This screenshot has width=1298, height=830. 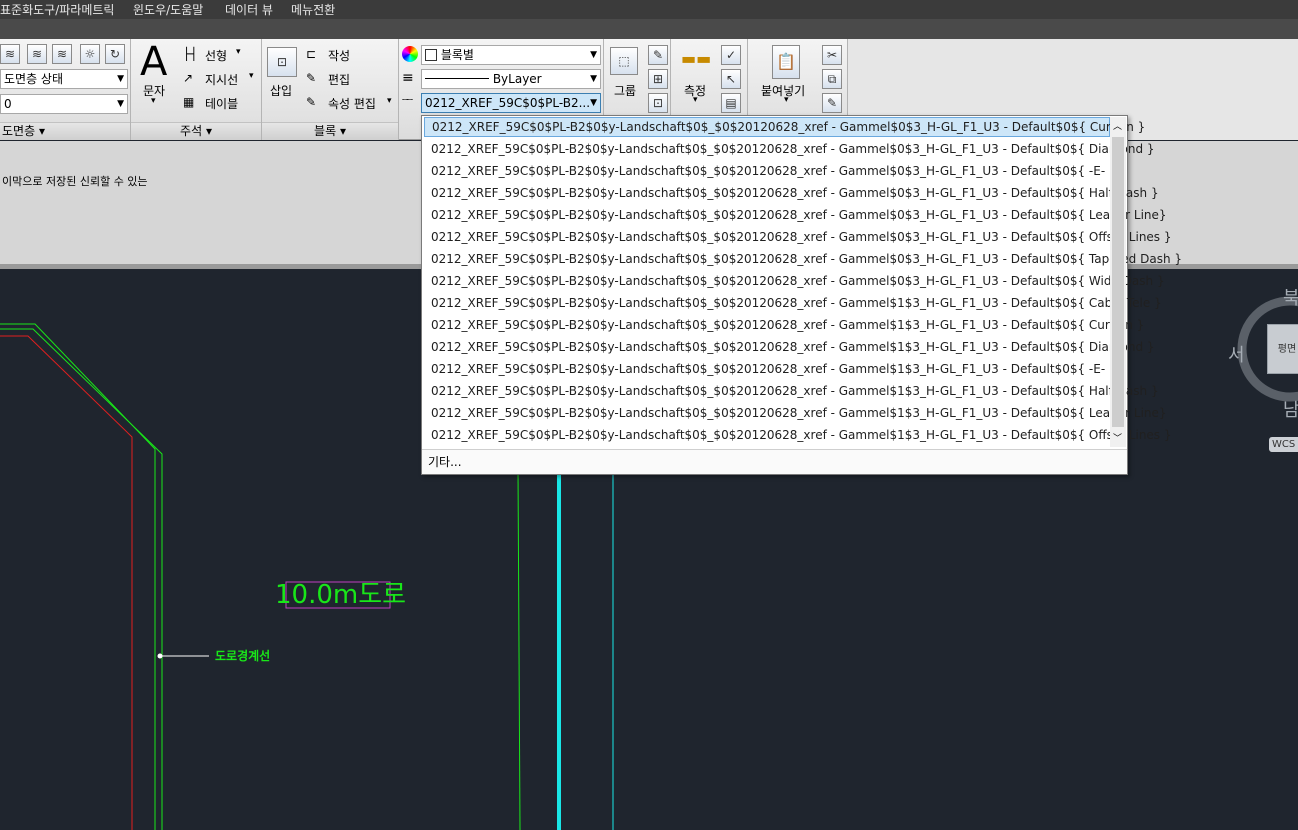 What do you see at coordinates (65, 131) in the screenshot?
I see `layers-panel-footer: 도면층 ▾` at bounding box center [65, 131].